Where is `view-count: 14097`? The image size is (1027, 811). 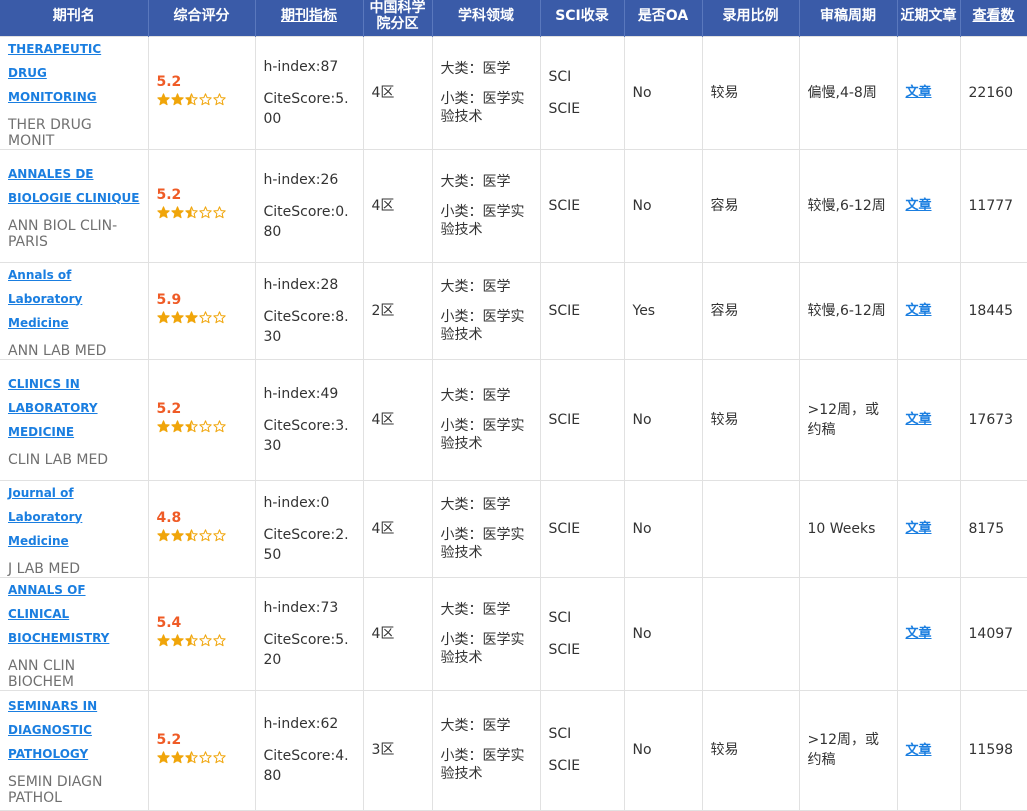
view-count: 14097 is located at coordinates (993, 633).